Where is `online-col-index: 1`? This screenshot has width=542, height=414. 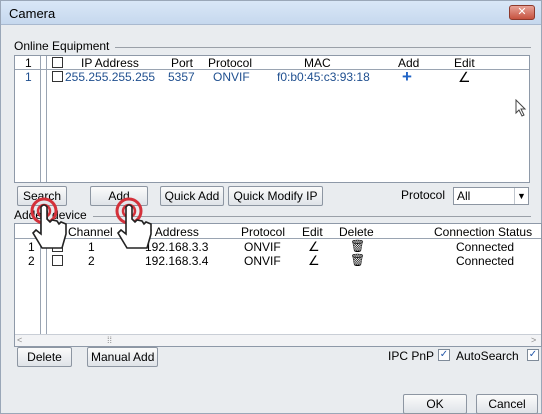
online-col-index: 1 is located at coordinates (28, 63).